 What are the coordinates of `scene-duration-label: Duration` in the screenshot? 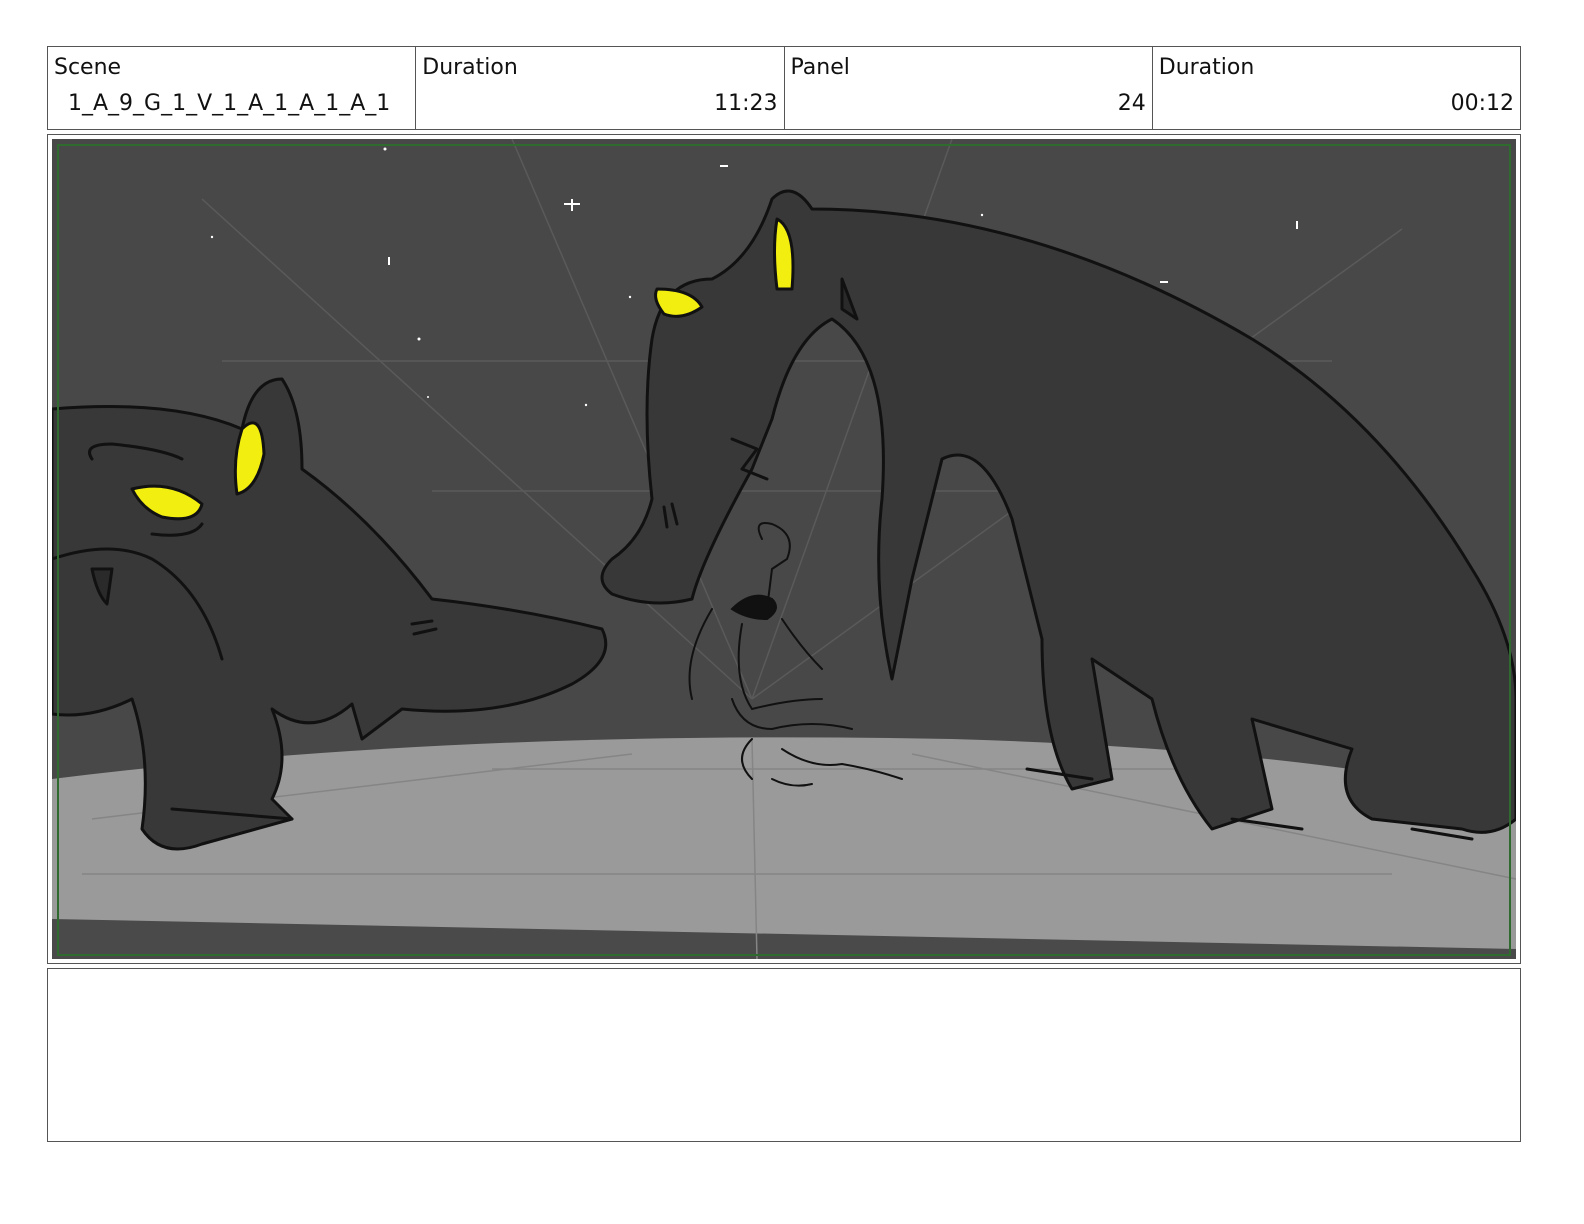 It's located at (470, 67).